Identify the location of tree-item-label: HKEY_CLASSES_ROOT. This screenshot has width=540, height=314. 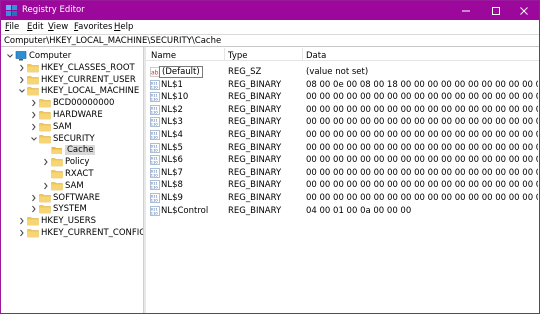
(88, 67).